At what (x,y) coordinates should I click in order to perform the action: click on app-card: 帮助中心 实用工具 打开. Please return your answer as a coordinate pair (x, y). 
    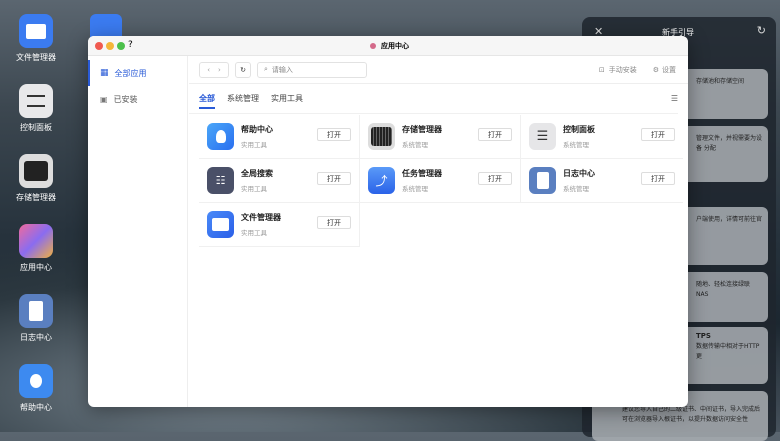
    Looking at the image, I should click on (279, 137).